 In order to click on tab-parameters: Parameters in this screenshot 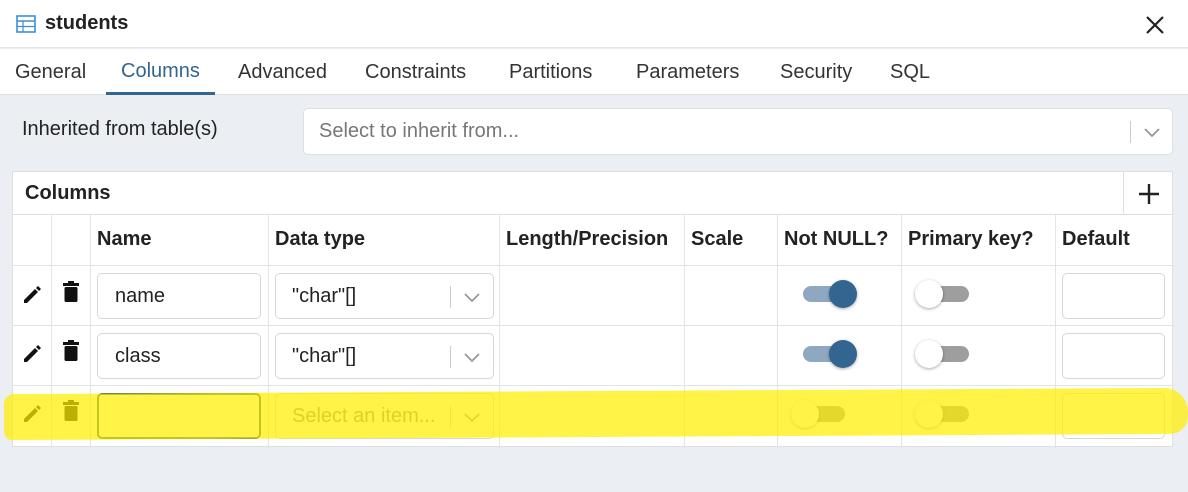, I will do `click(687, 72)`.